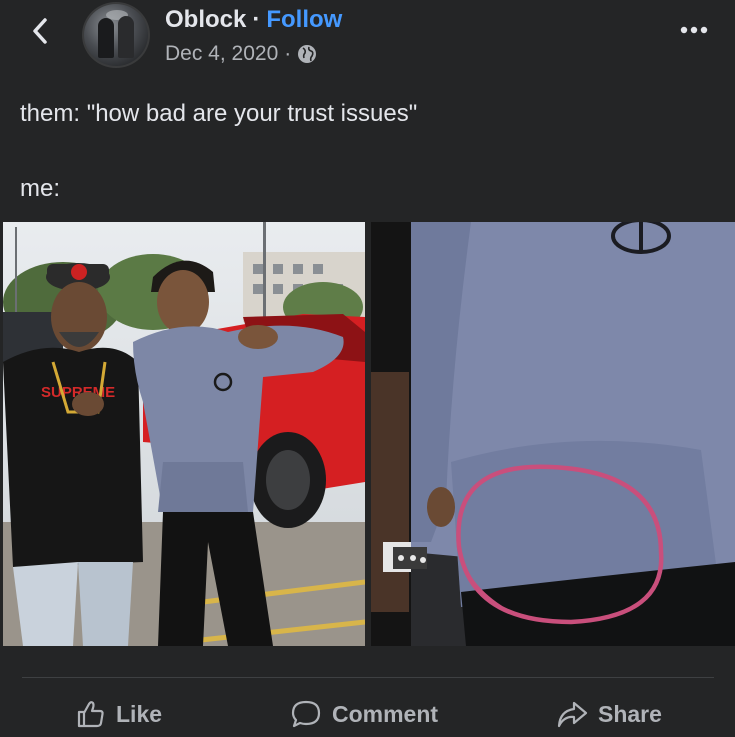 The width and height of the screenshot is (735, 737). What do you see at coordinates (368, 677) in the screenshot?
I see `actions-divider` at bounding box center [368, 677].